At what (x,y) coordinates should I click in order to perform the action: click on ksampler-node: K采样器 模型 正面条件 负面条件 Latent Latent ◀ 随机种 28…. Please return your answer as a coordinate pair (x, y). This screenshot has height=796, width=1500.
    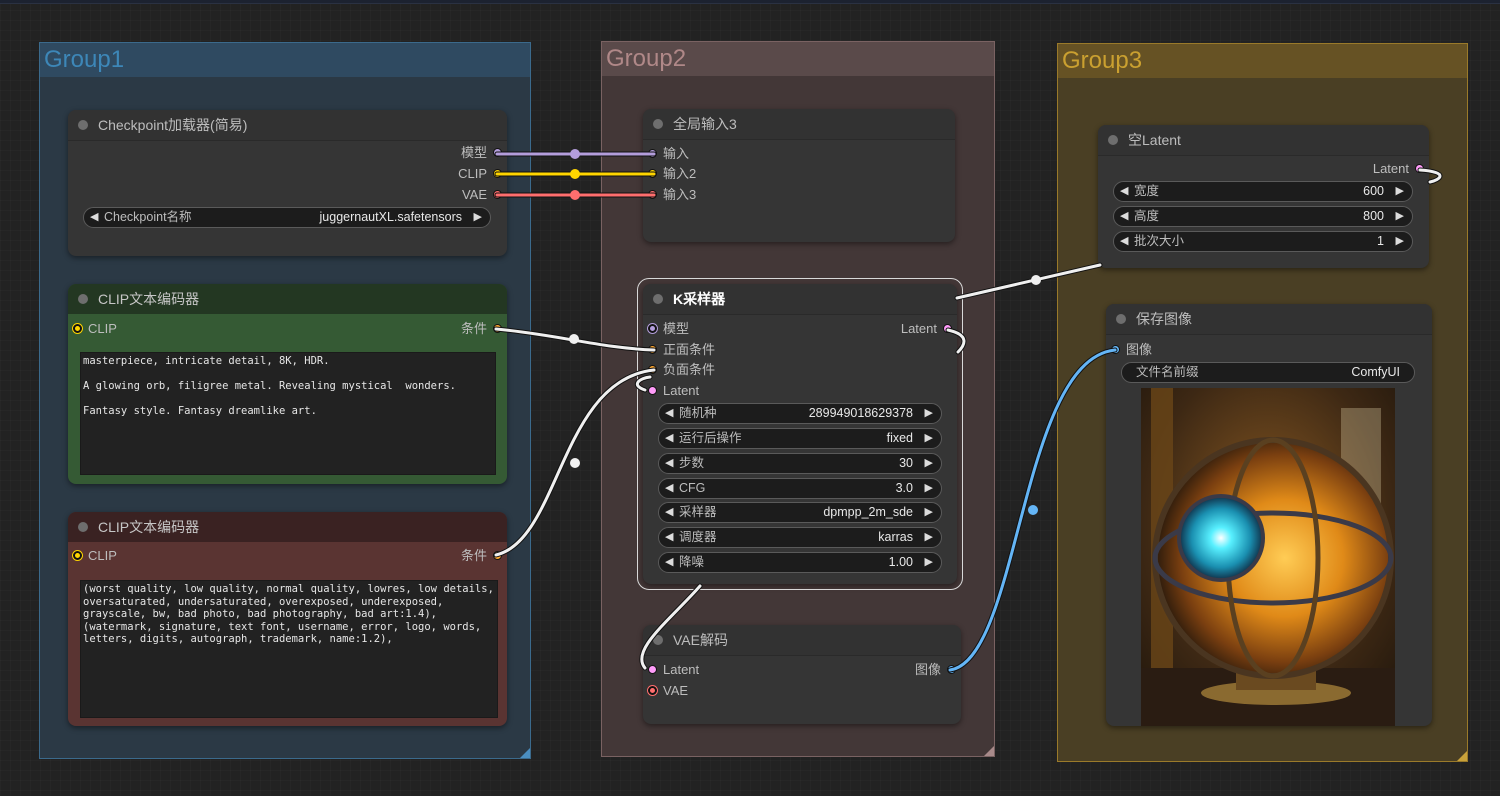
    Looking at the image, I should click on (800, 434).